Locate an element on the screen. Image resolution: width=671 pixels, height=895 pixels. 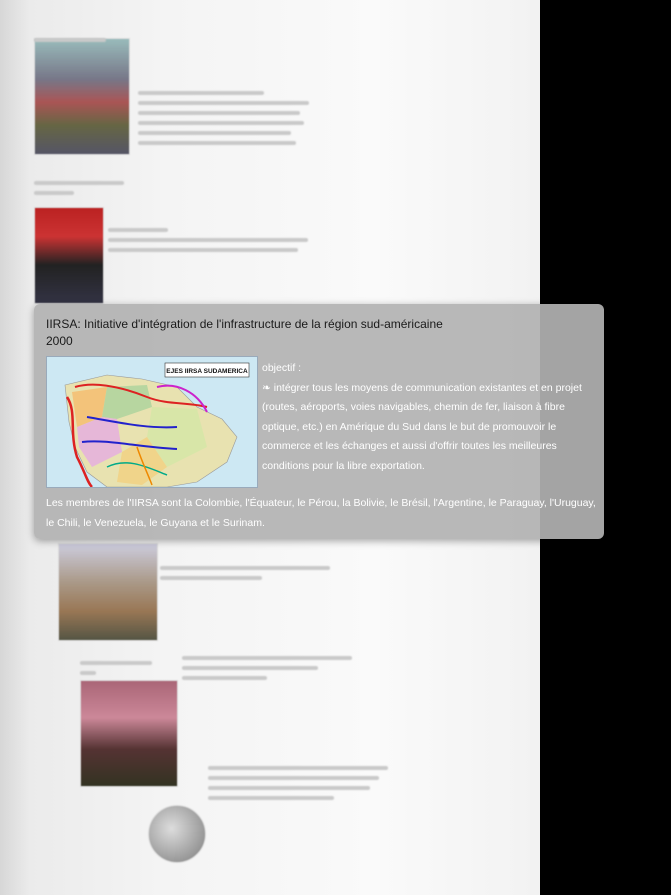
iirsa-map-image: EJES IIRSA SUDAMERICA is located at coordinates (152, 422).